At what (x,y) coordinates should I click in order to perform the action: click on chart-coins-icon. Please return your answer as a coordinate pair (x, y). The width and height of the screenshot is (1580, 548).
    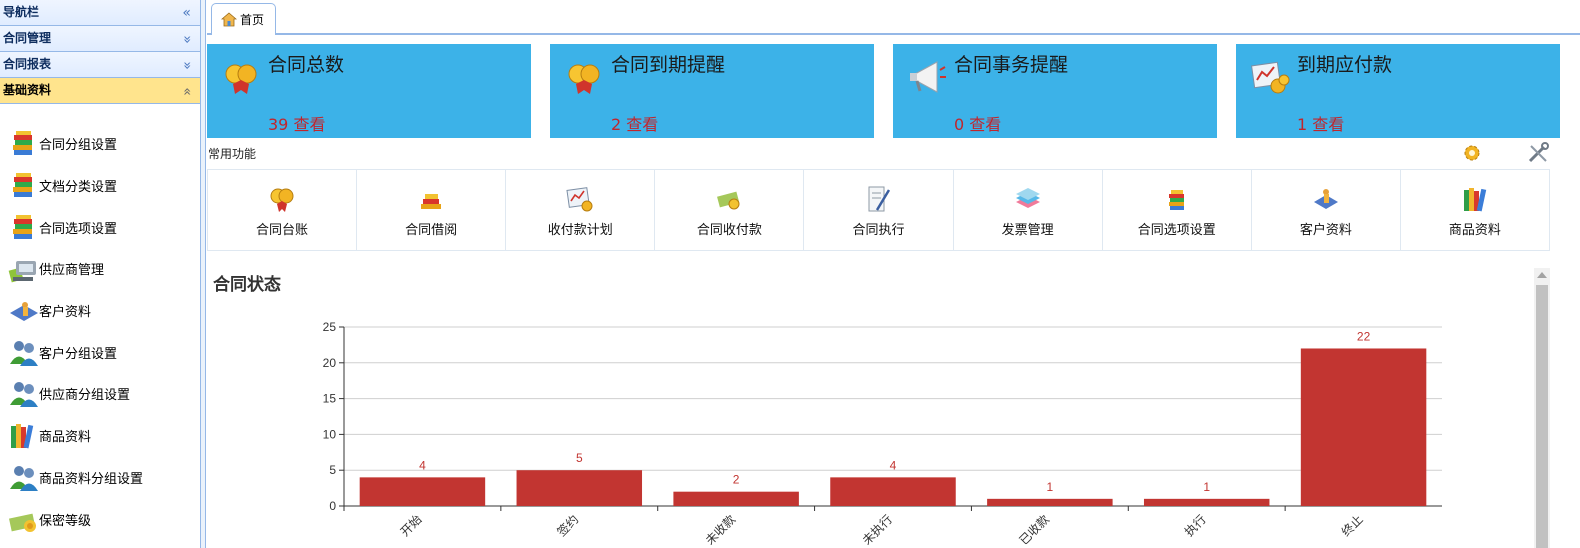
    Looking at the image, I should click on (579, 199).